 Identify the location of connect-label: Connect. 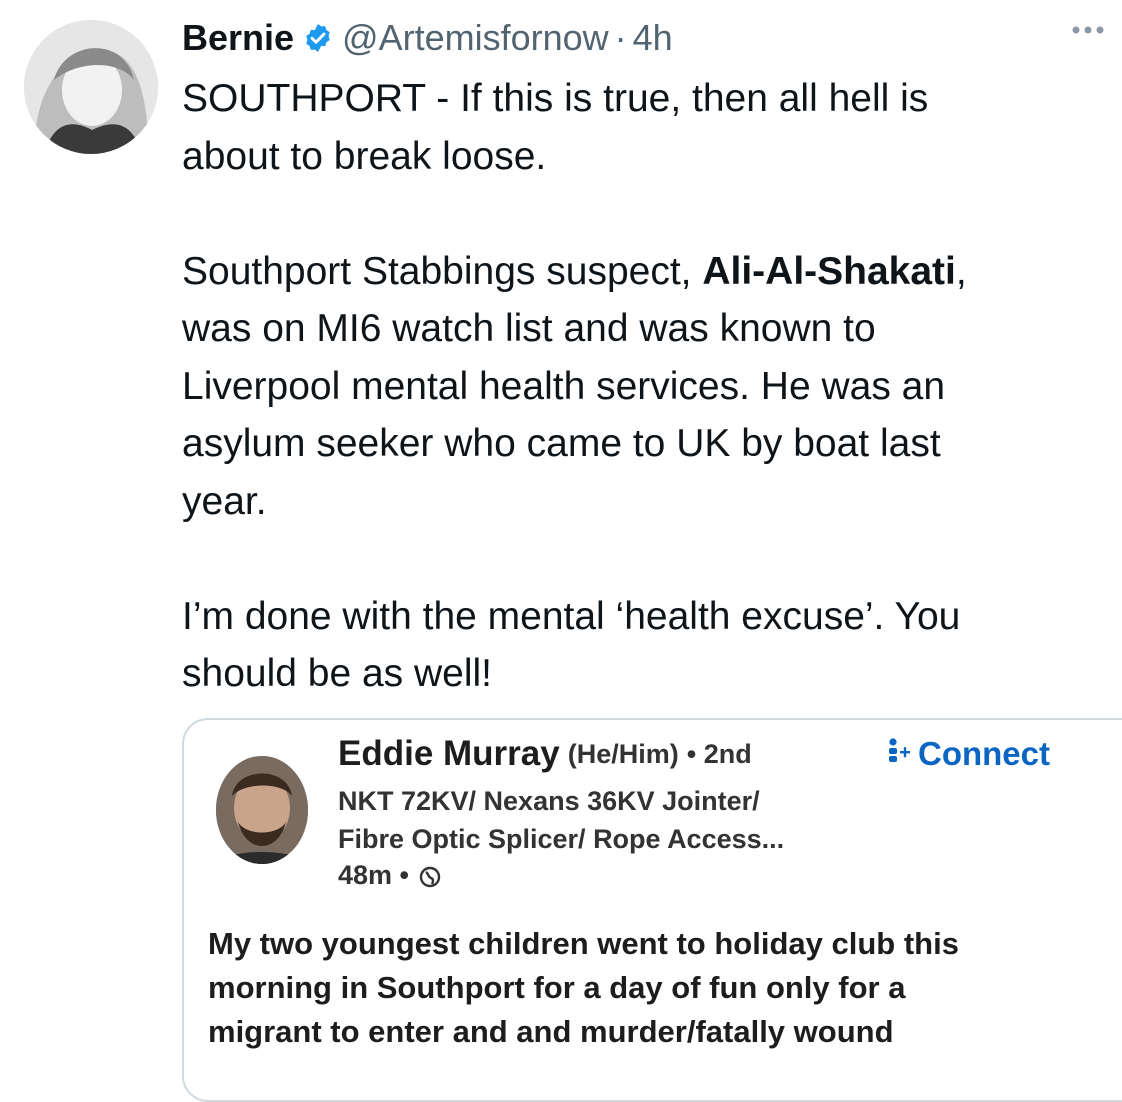
(984, 753).